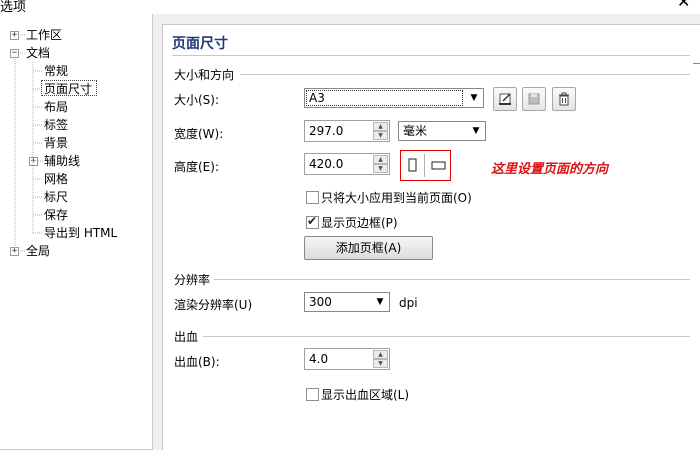 The image size is (700, 450). Describe the element at coordinates (683, 5) in the screenshot. I see `close-icon: ✕` at that location.